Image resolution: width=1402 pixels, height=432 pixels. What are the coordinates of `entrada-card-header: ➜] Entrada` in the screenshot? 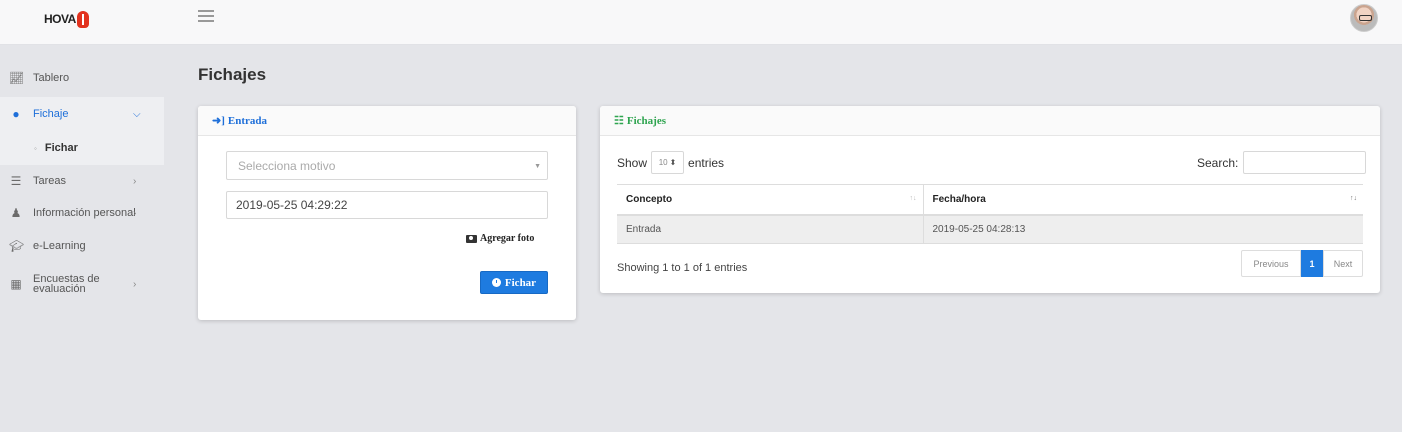 It's located at (387, 121).